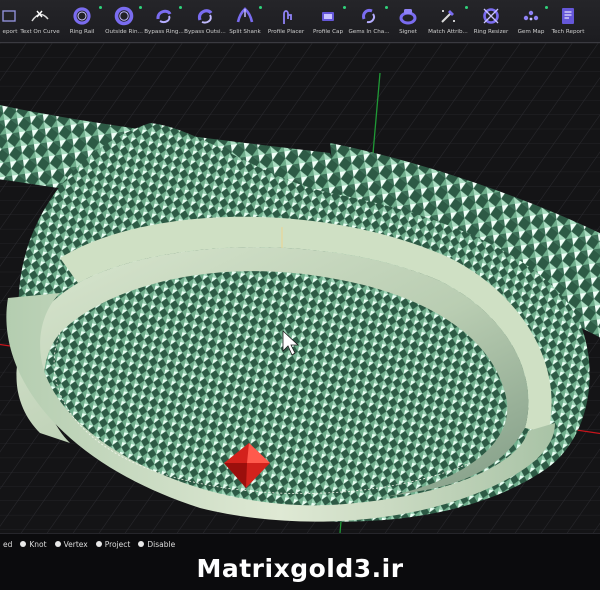 The height and width of the screenshot is (590, 600). What do you see at coordinates (38, 544) in the screenshot?
I see `snap-label: Knot` at bounding box center [38, 544].